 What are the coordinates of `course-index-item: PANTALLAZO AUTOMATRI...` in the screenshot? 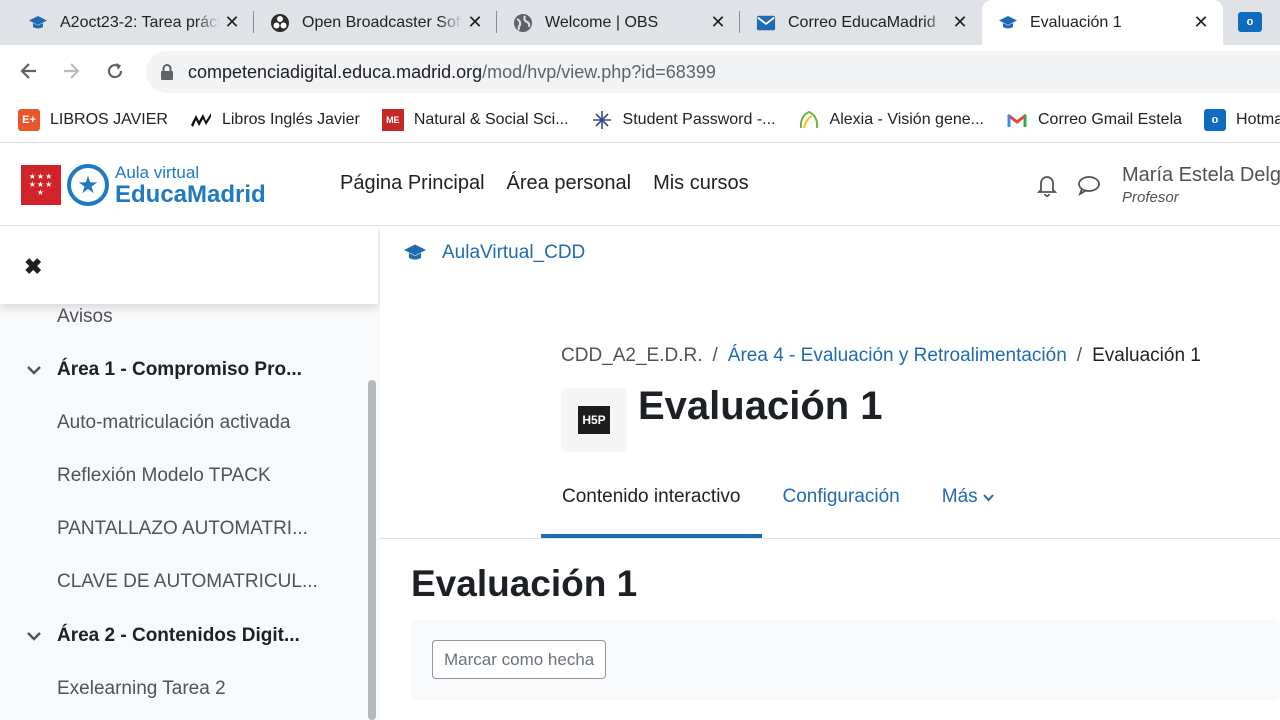 It's located at (182, 529).